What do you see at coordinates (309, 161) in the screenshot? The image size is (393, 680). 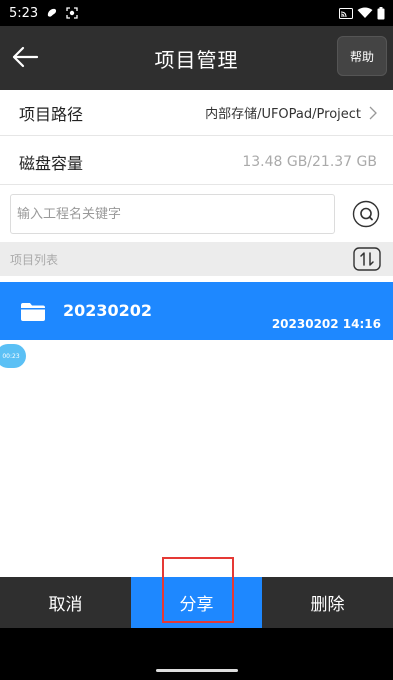 I see `disk-capacity-value: 13.48 GB/21.37 GB` at bounding box center [309, 161].